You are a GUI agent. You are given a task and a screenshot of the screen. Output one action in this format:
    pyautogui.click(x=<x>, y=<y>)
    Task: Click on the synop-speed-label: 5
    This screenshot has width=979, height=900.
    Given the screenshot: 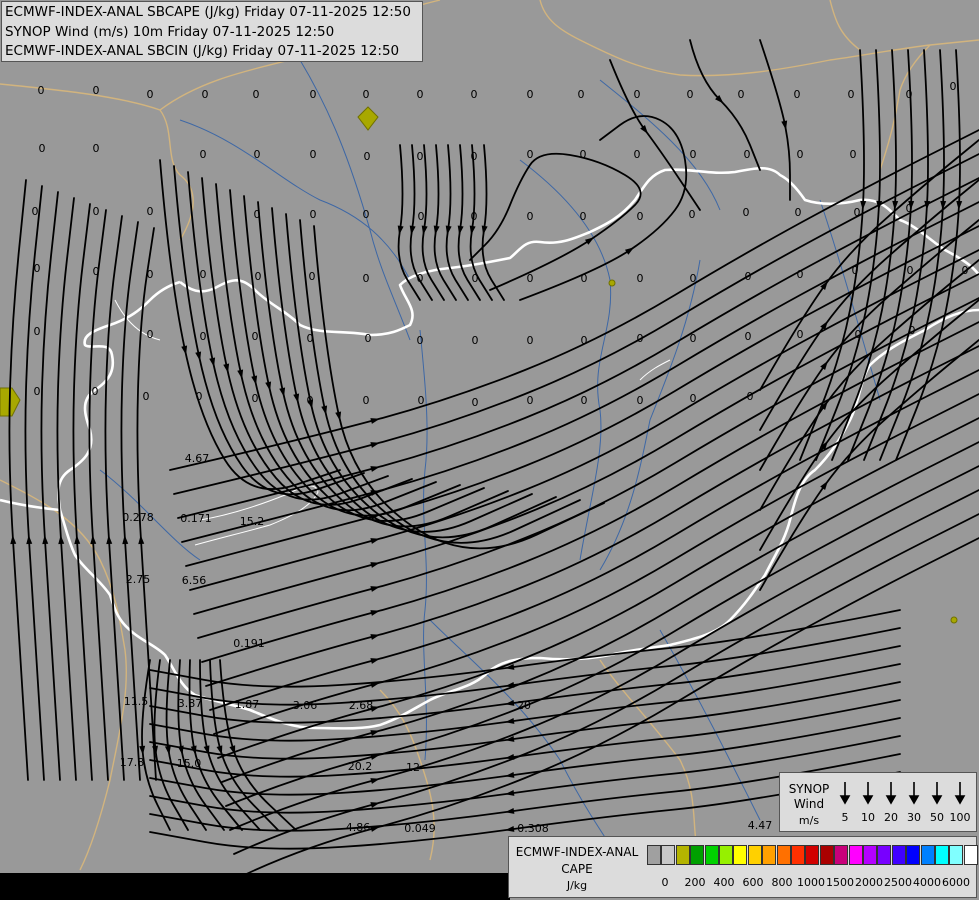 What is the action you would take?
    pyautogui.click(x=845, y=817)
    